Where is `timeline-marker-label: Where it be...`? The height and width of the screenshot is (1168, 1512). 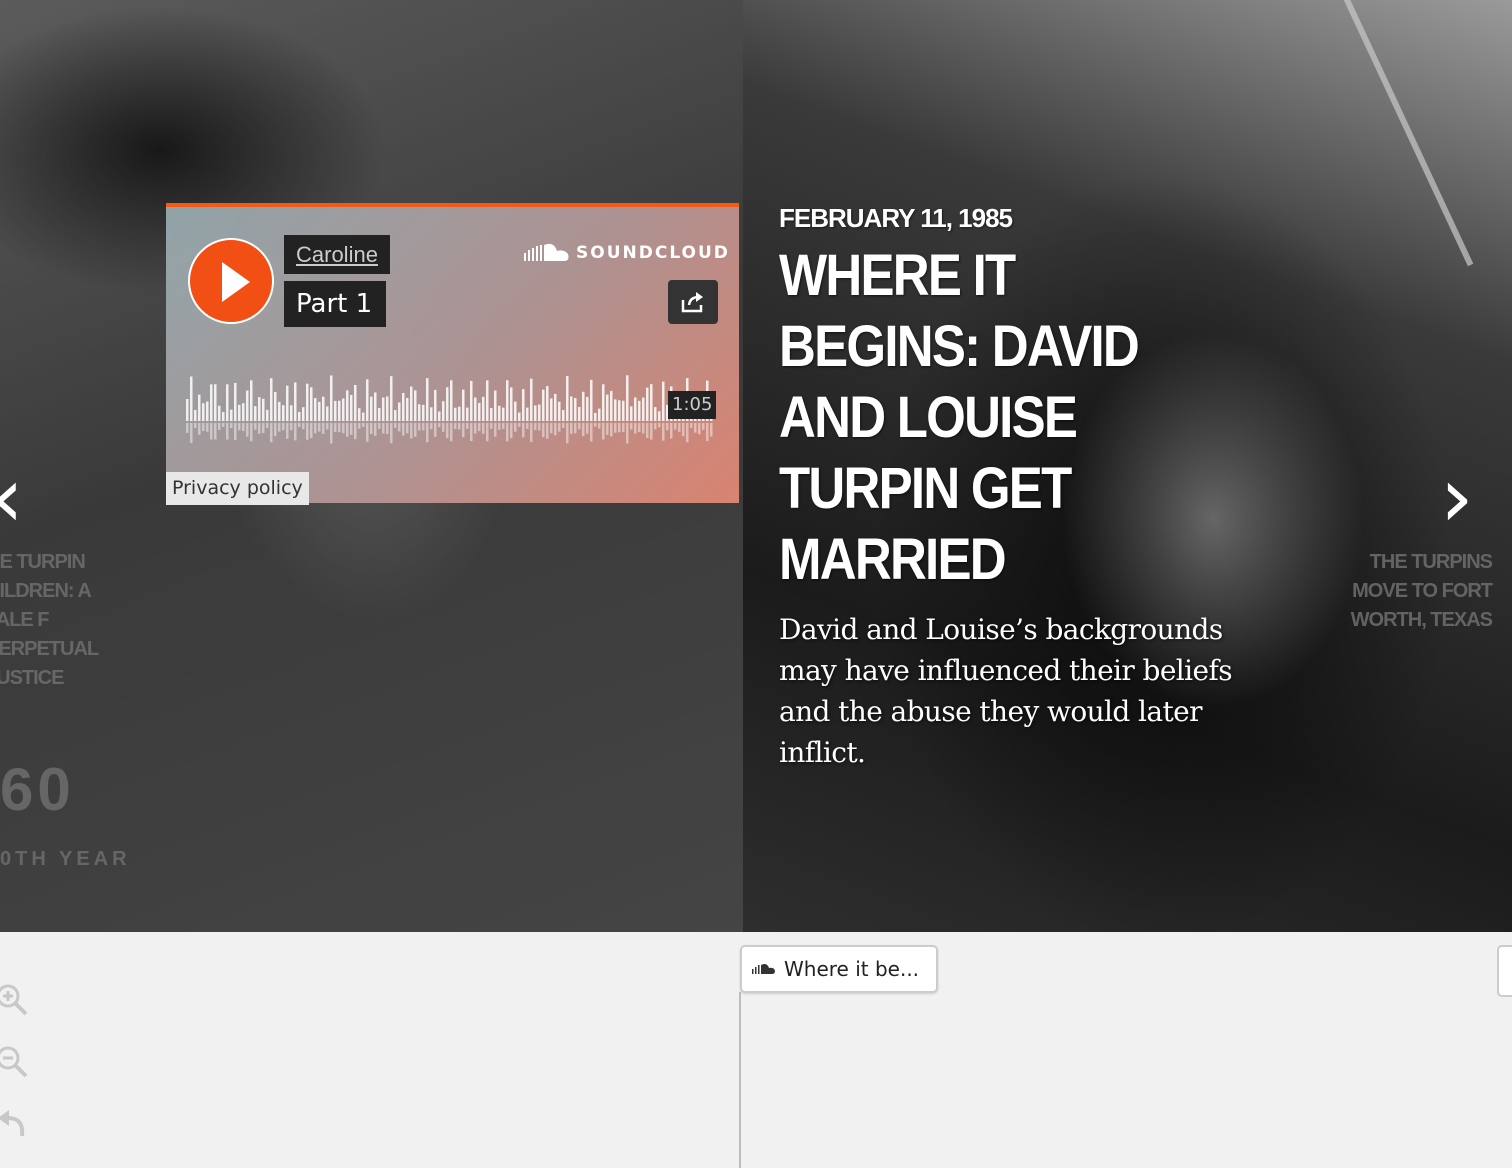
timeline-marker-label: Where it be... is located at coordinates (852, 969).